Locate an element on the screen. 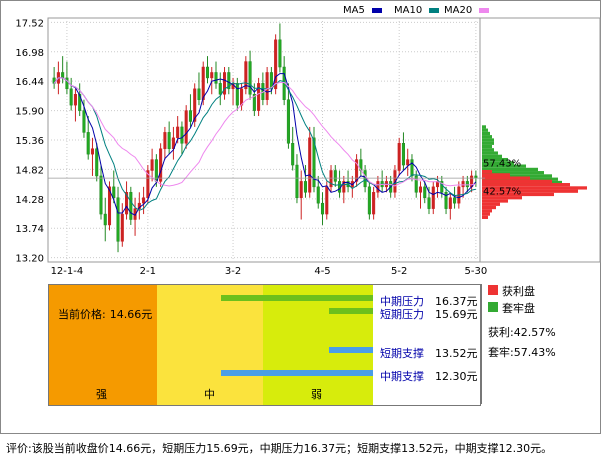  zone-mid-label: 中 is located at coordinates (209, 394).